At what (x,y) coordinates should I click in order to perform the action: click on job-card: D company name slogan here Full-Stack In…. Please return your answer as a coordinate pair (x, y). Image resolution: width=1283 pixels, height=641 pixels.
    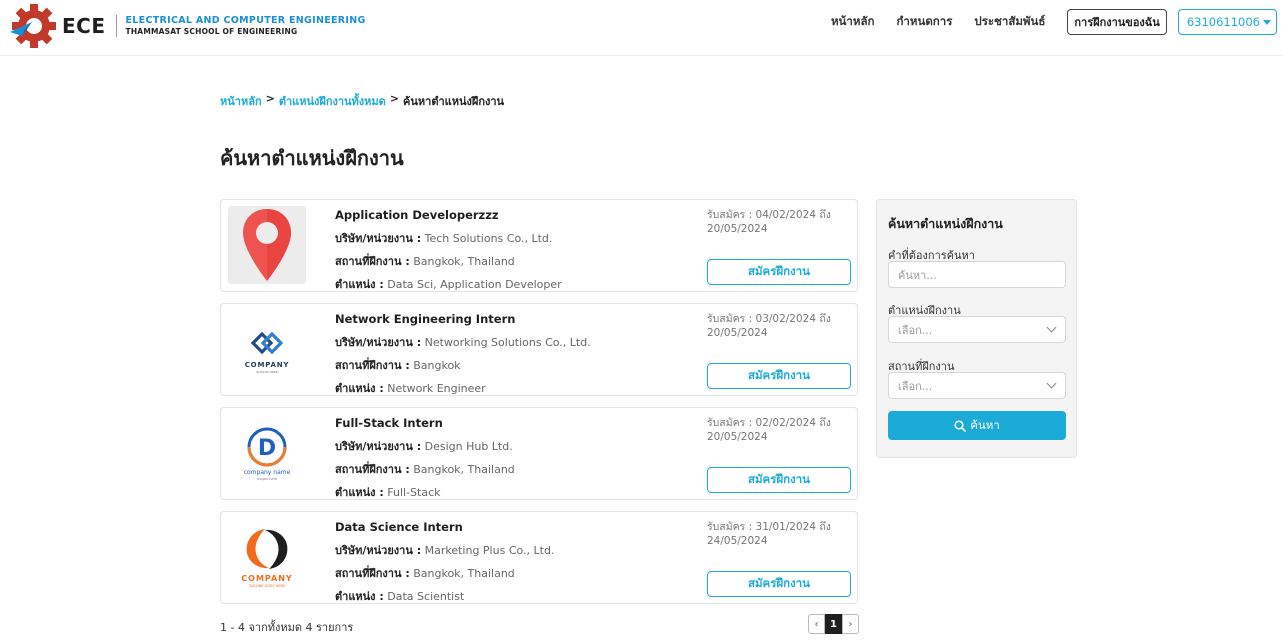
    Looking at the image, I should click on (539, 453).